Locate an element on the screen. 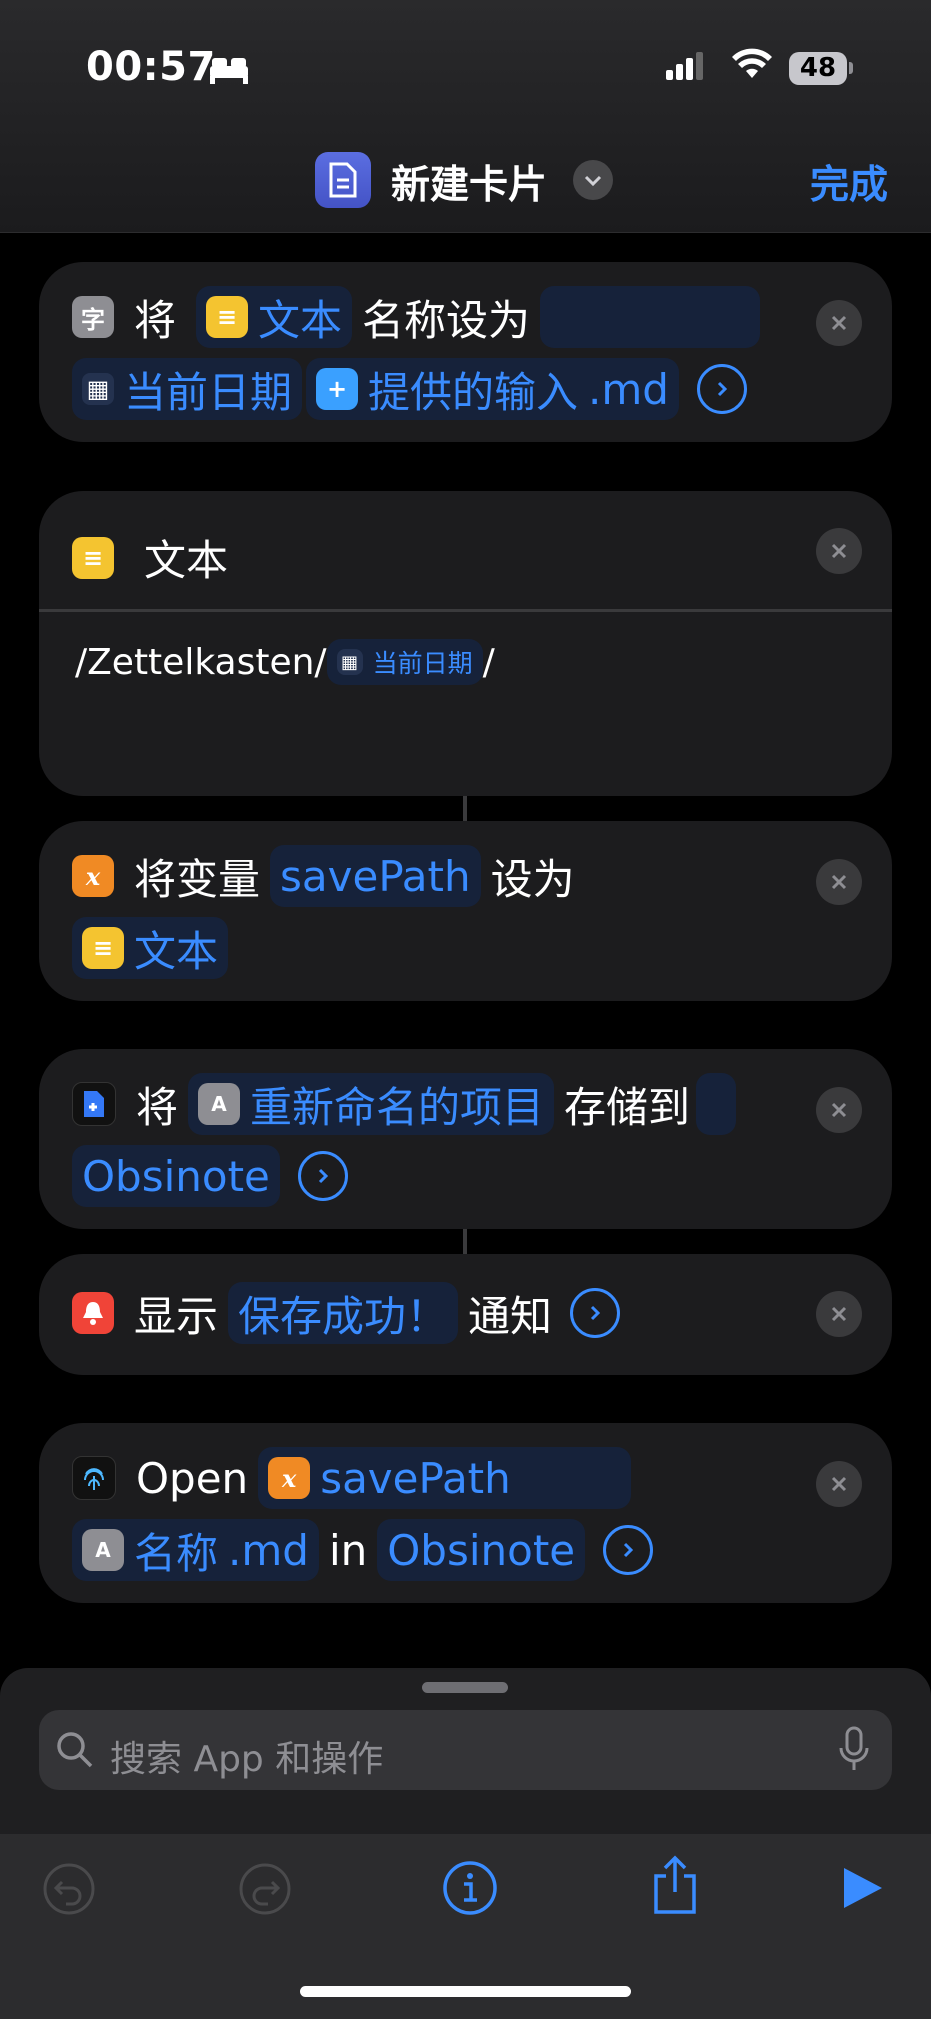  battery-tip is located at coordinates (851, 68).